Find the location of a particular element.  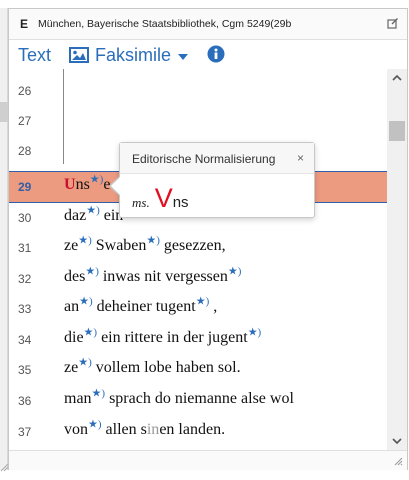

text-line: 36 man★) sprach do niemanne alse wol is located at coordinates (198, 401).